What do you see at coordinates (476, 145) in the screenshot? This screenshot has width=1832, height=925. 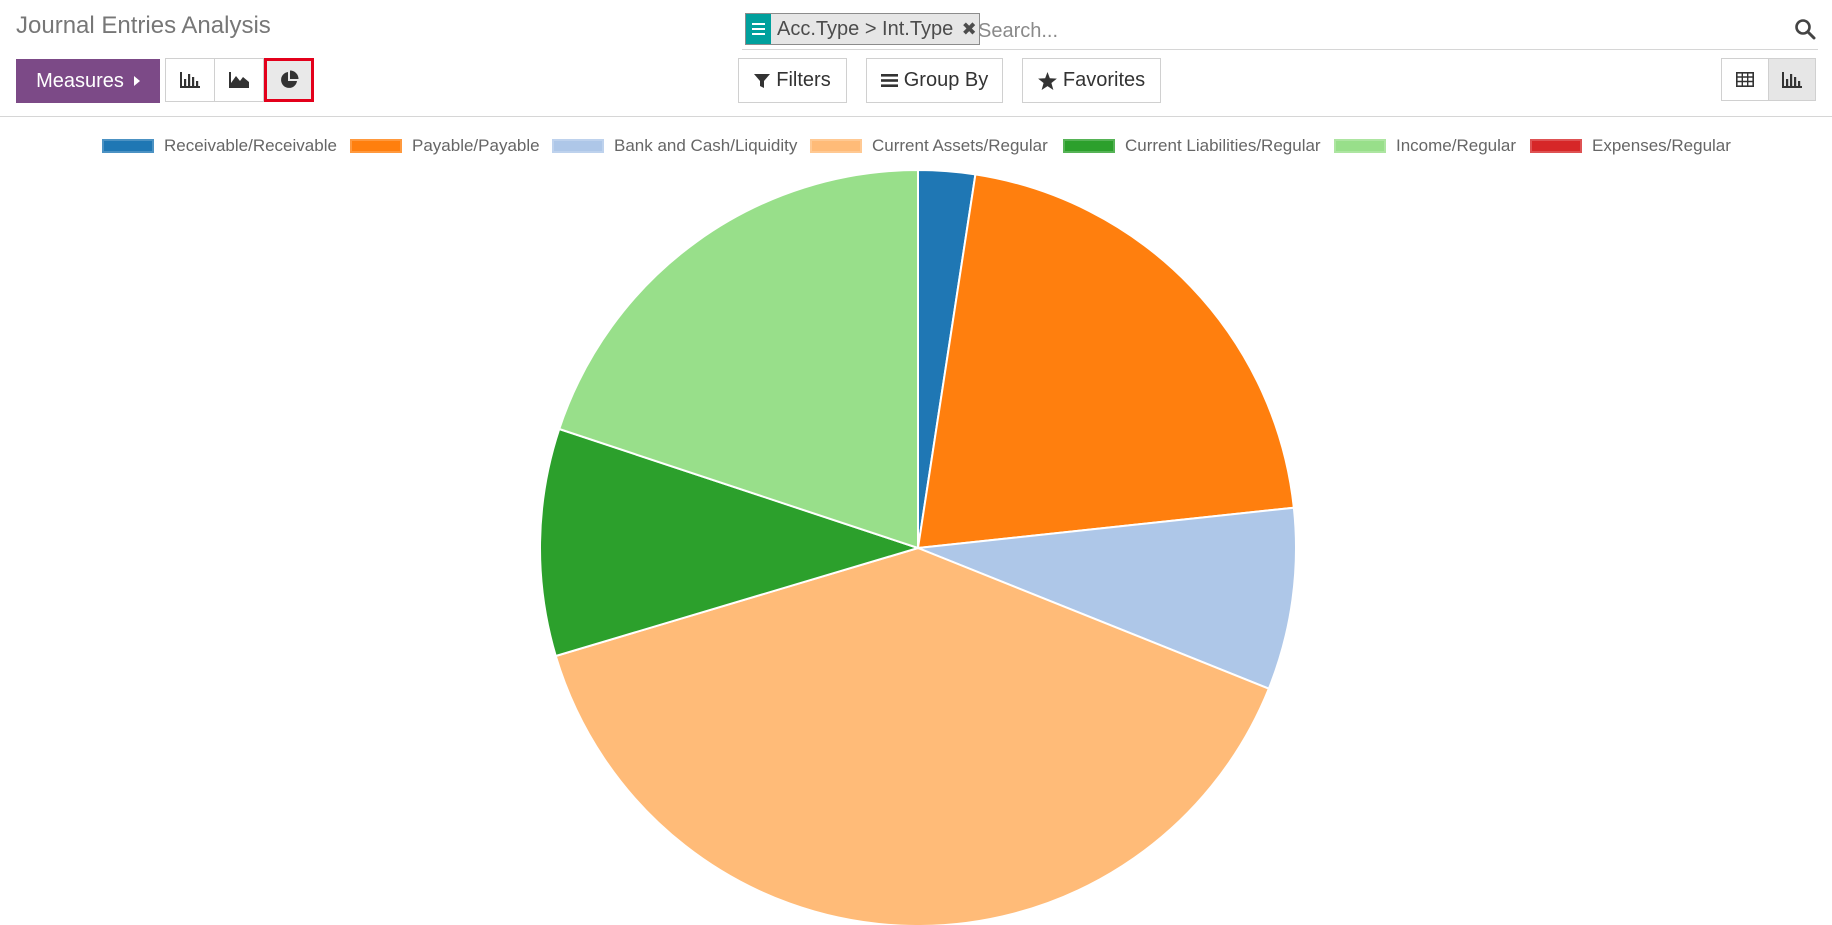 I see `legend-label: Payable/Payable` at bounding box center [476, 145].